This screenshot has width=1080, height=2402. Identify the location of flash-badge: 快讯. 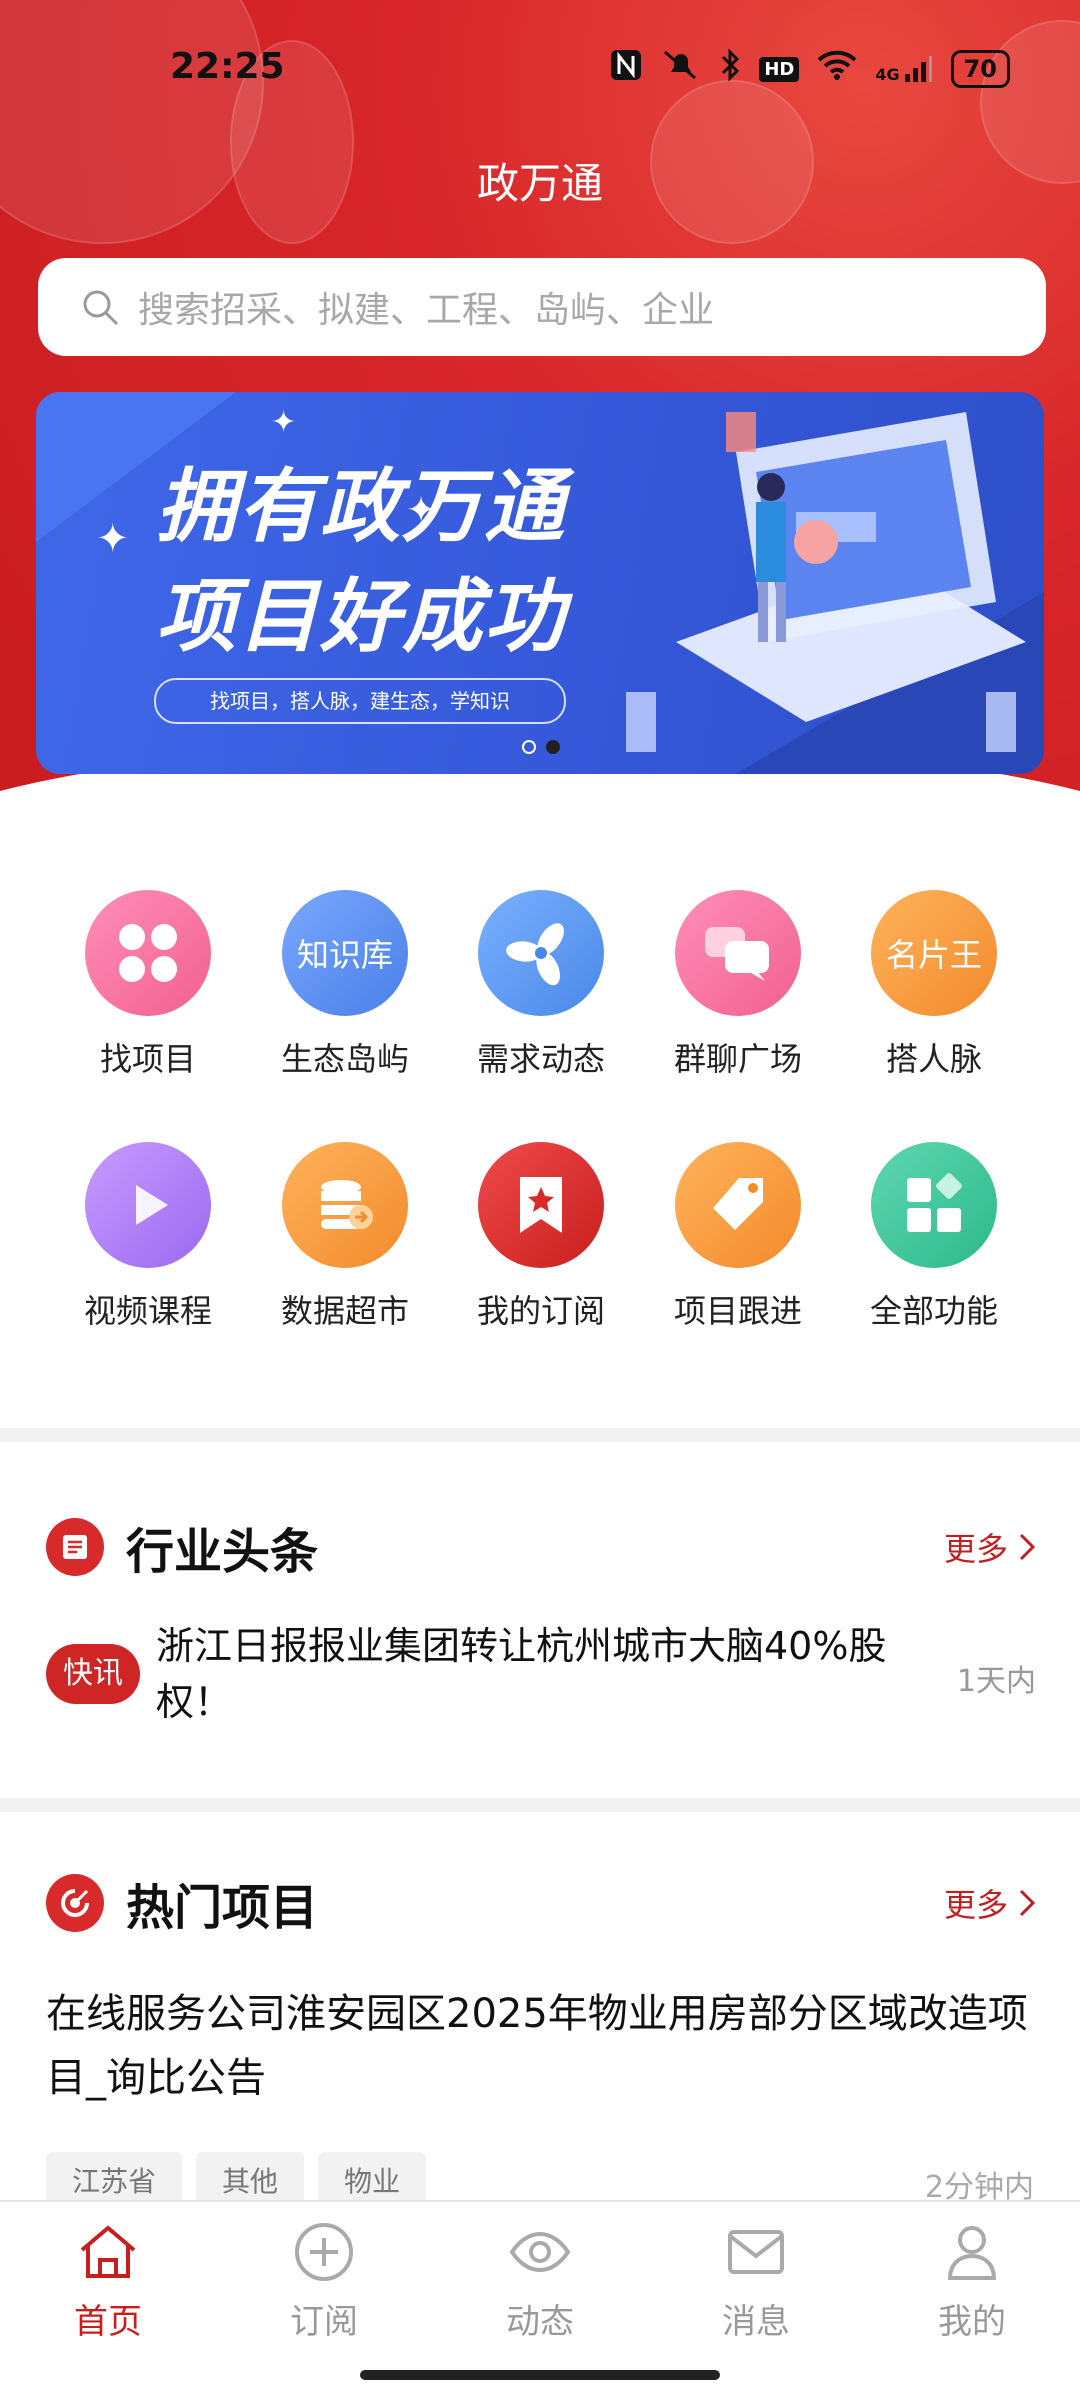
(93, 1674).